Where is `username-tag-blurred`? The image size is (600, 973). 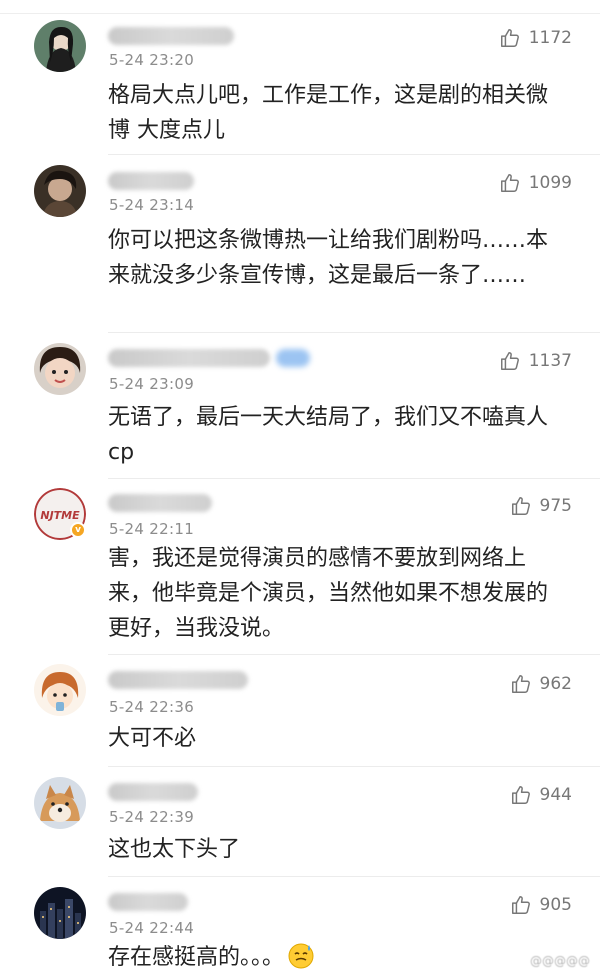
username-tag-blurred is located at coordinates (293, 358).